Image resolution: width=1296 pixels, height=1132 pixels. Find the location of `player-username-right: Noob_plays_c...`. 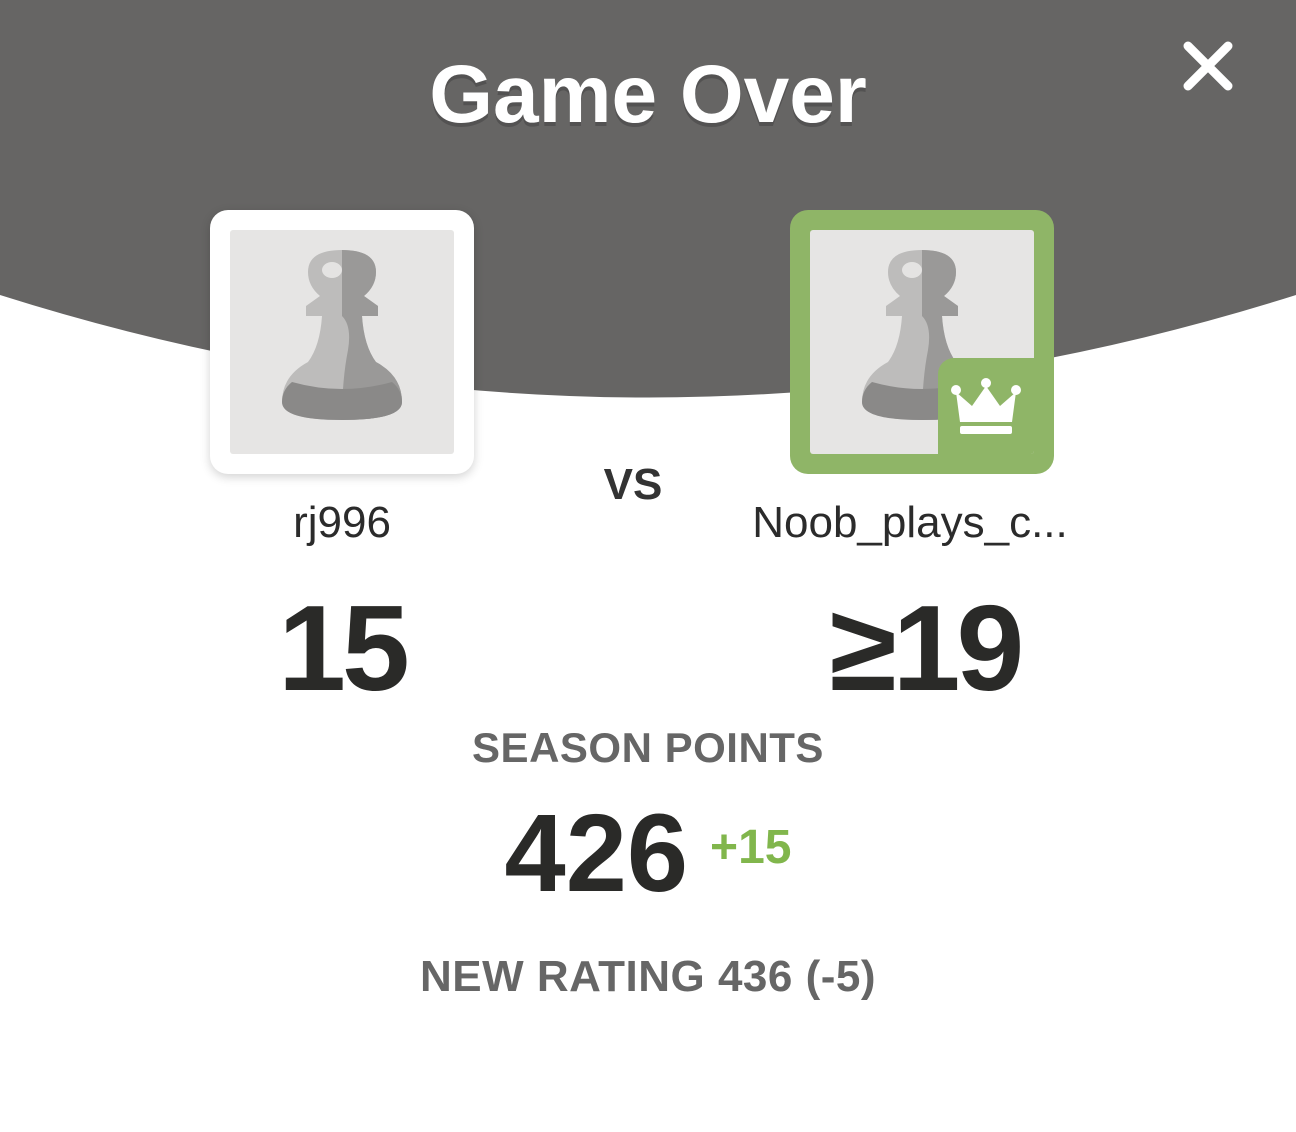

player-username-right: Noob_plays_c... is located at coordinates (910, 523).